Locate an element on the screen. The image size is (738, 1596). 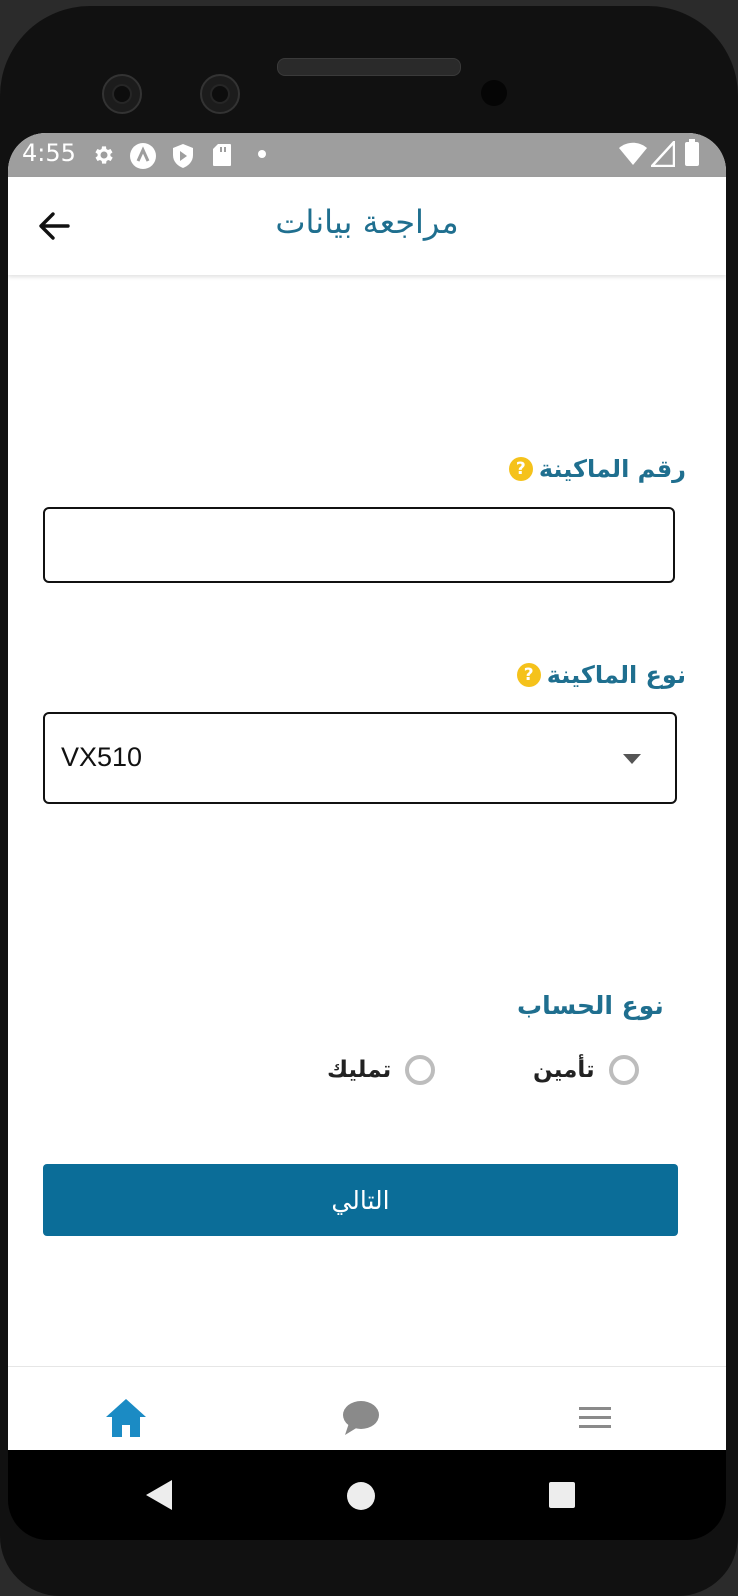
machine-type-label-row: نوع الماكينة ? is located at coordinates (601, 675).